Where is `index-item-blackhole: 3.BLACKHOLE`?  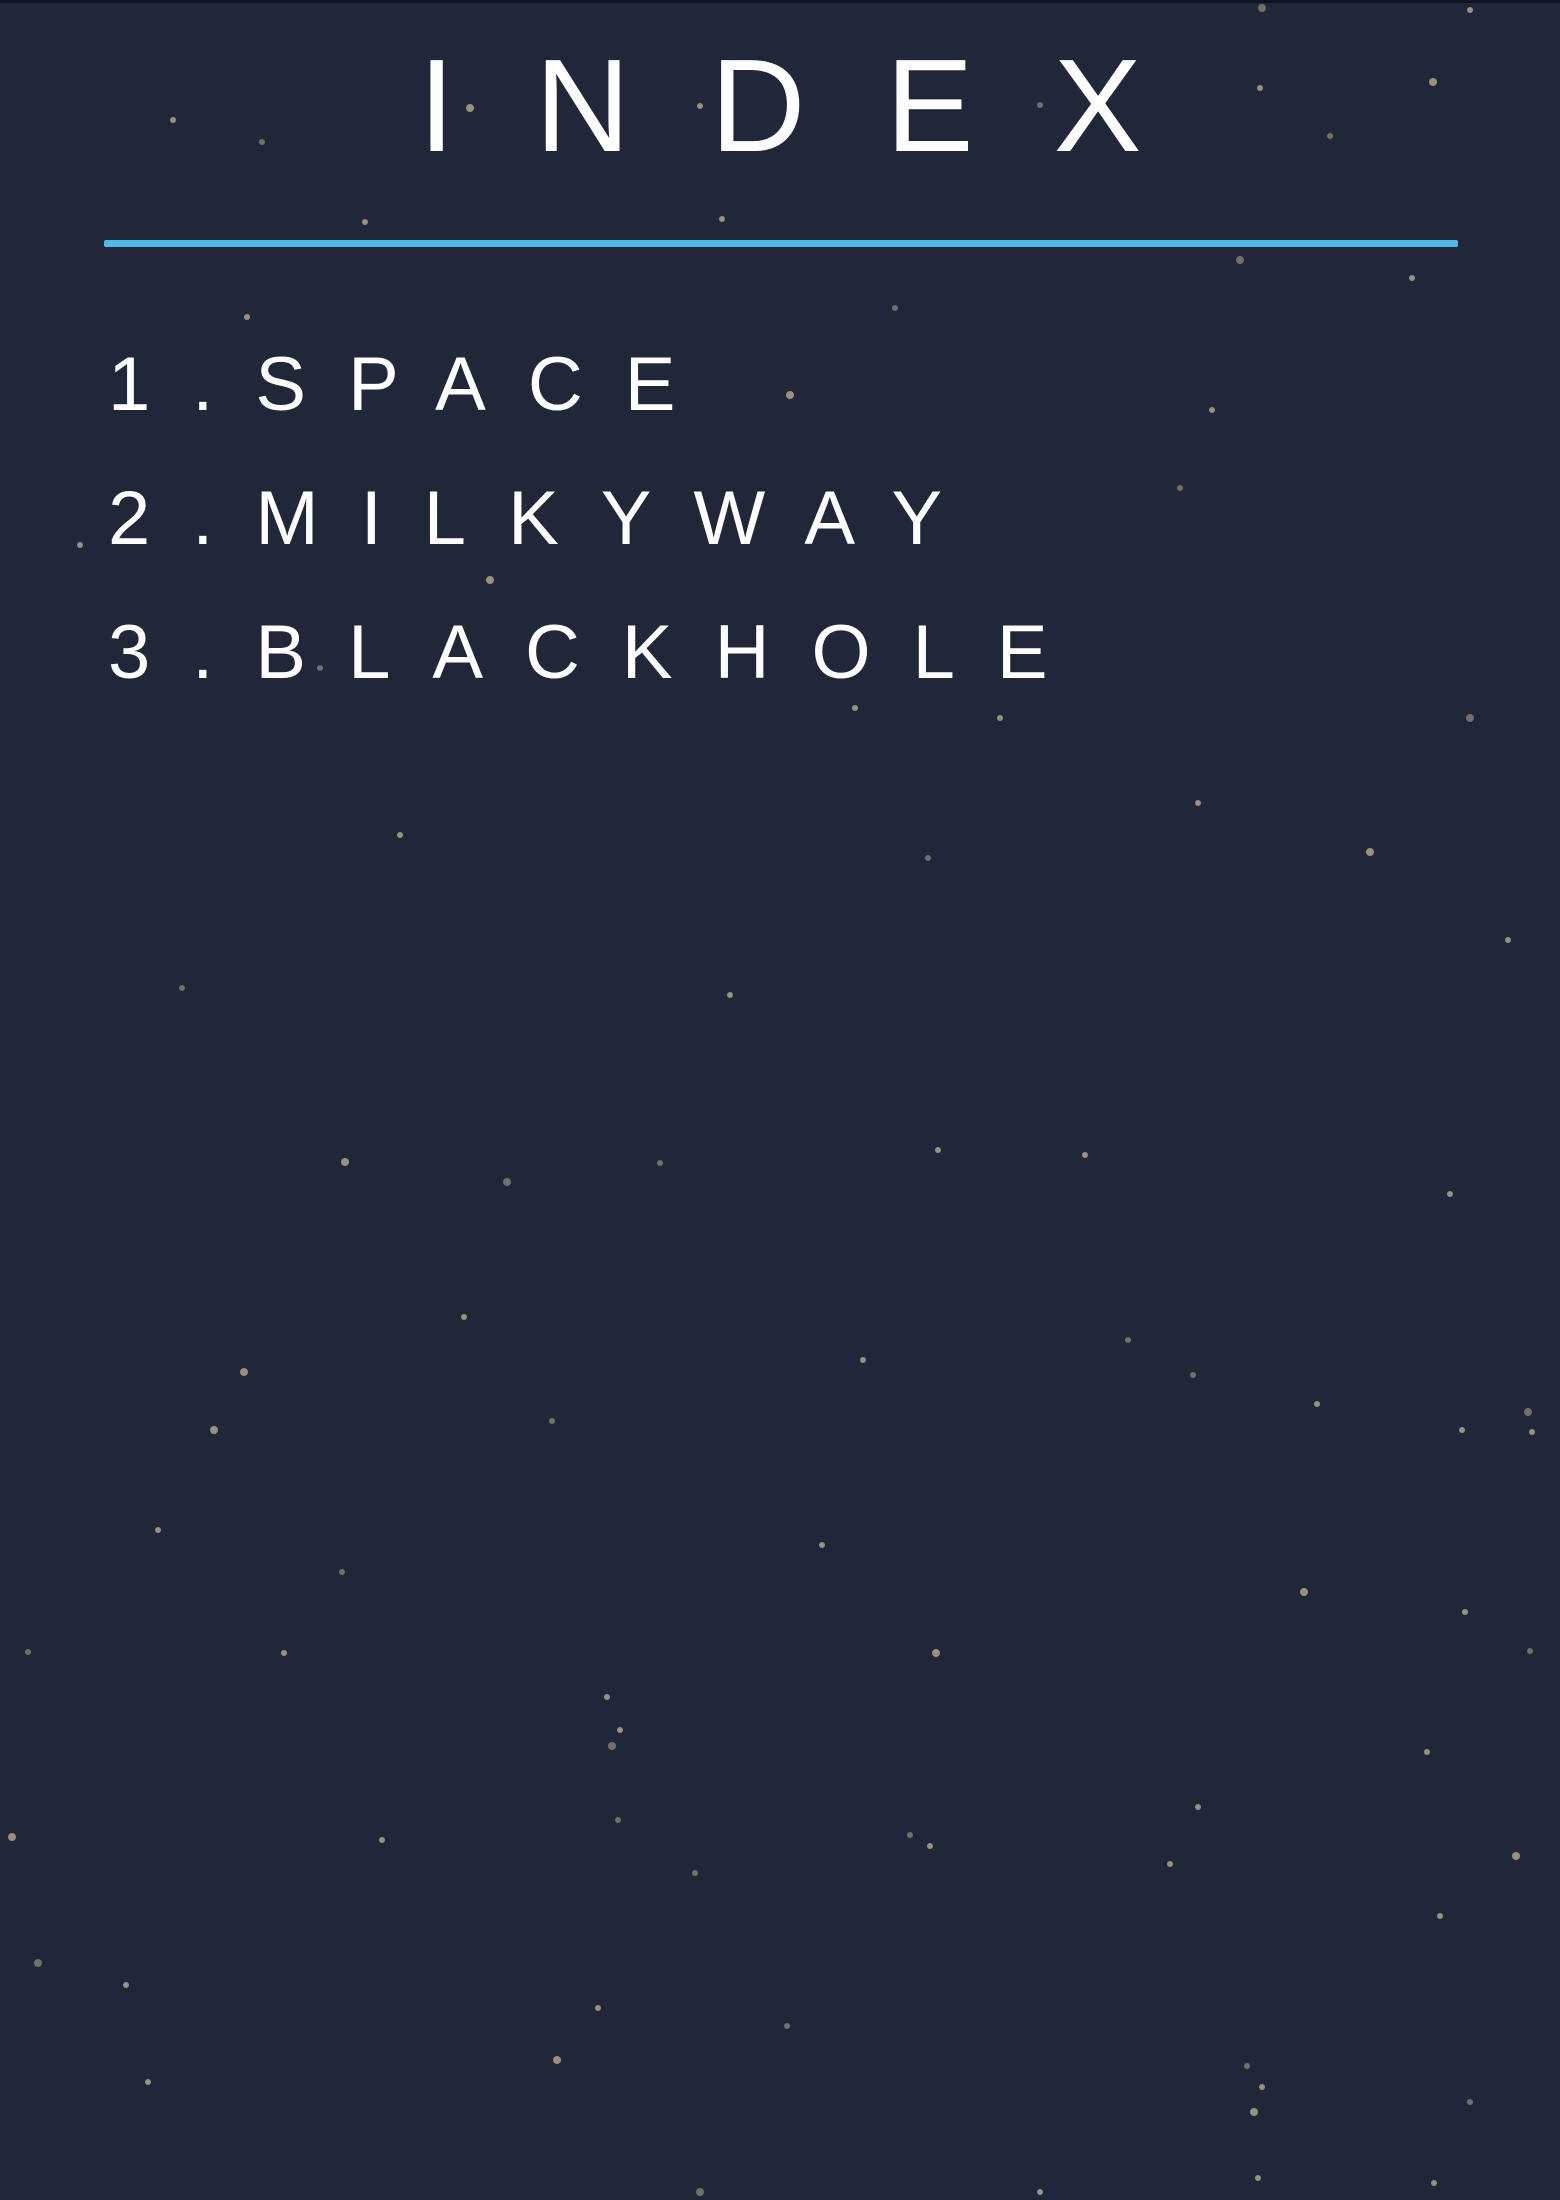
index-item-blackhole: 3.BLACKHOLE is located at coordinates (599, 653).